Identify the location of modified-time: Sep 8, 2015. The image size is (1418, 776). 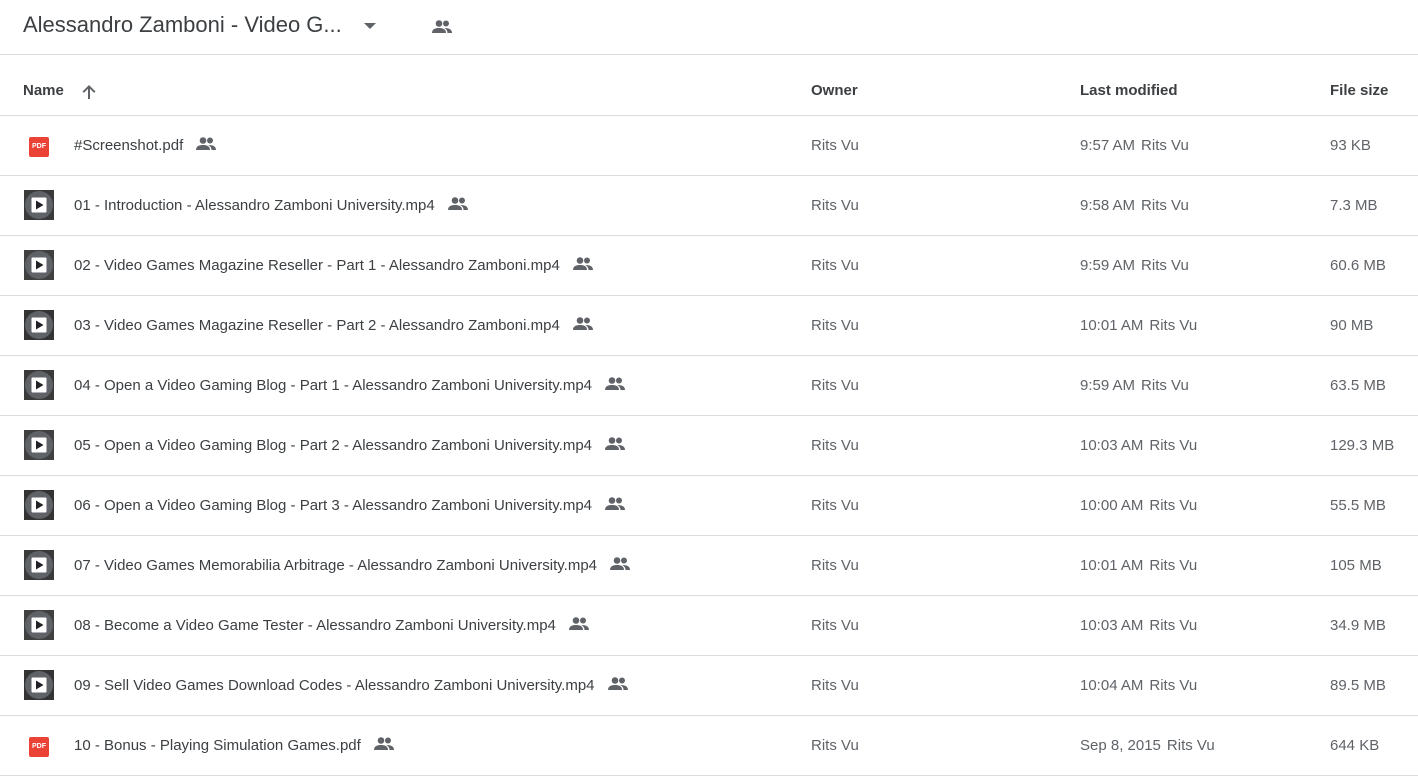
(1120, 745).